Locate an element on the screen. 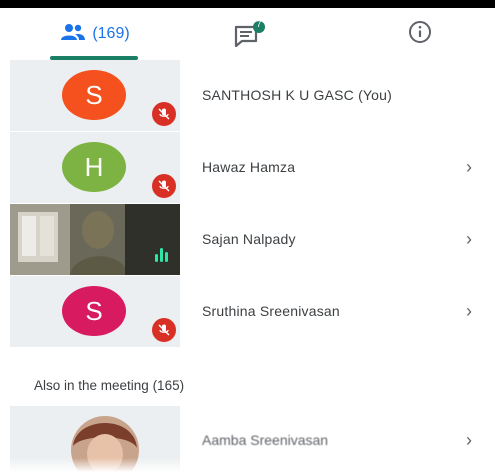  avatar: H is located at coordinates (94, 167).